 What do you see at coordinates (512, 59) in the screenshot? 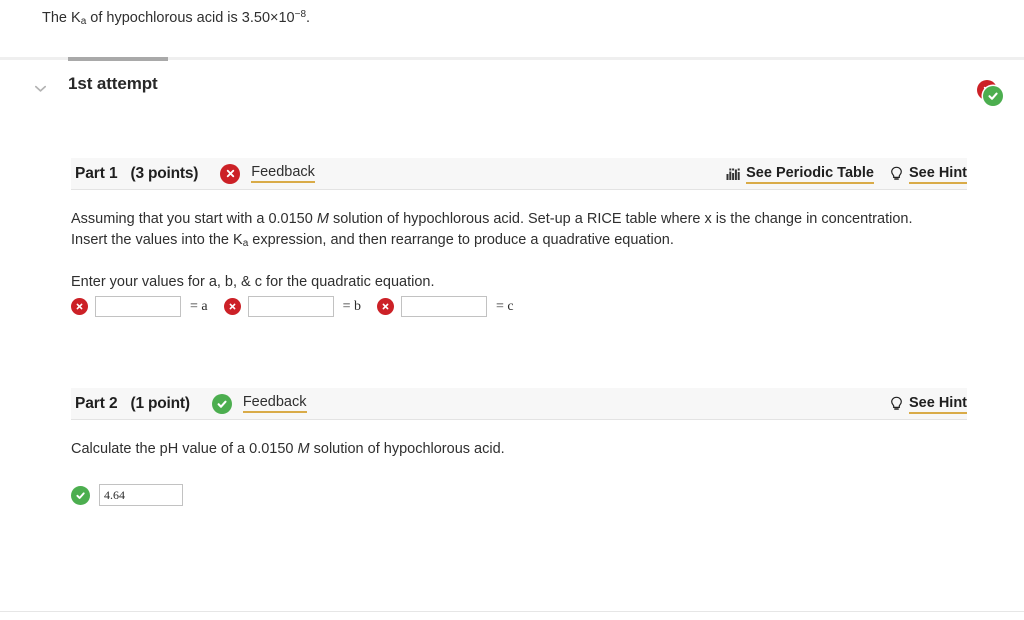
I see `progress-bar-track` at bounding box center [512, 59].